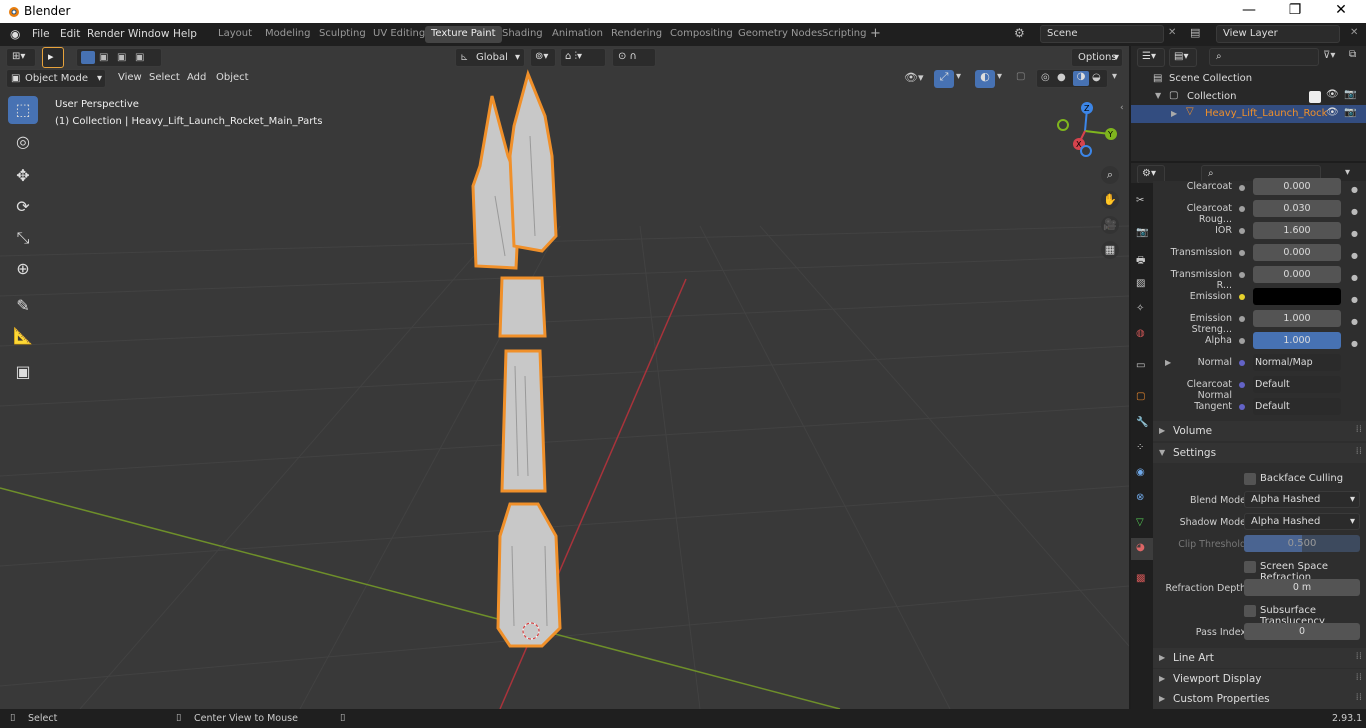 This screenshot has height=728, width=1366. I want to click on editor-type-button: ⊞▾, so click(21, 57).